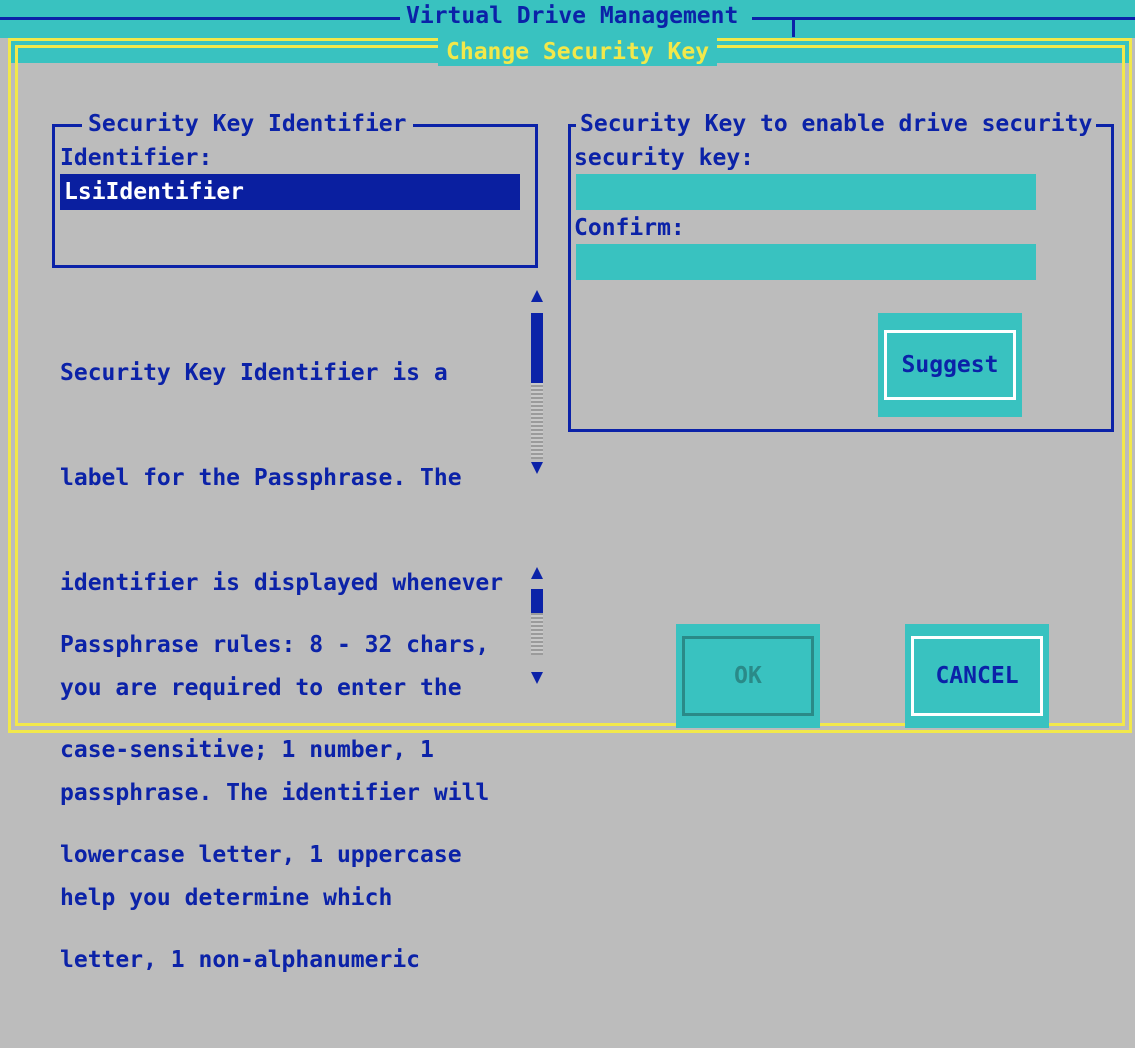 The image size is (1135, 1048). What do you see at coordinates (629, 228) in the screenshot?
I see `confirm-label: Confirm:` at bounding box center [629, 228].